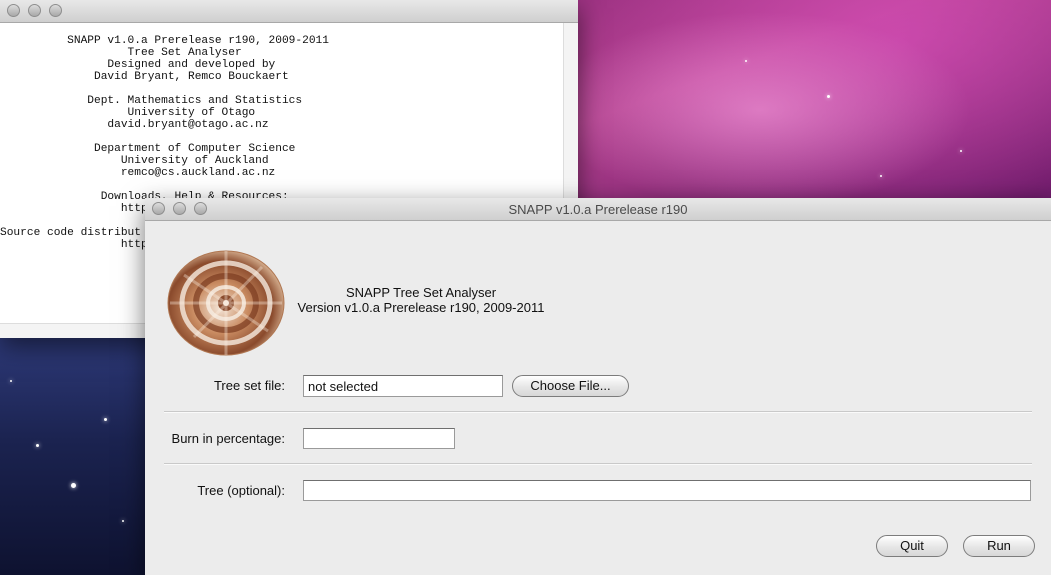  Describe the element at coordinates (13, 10) in the screenshot. I see `traffic-light-close-icon` at that location.